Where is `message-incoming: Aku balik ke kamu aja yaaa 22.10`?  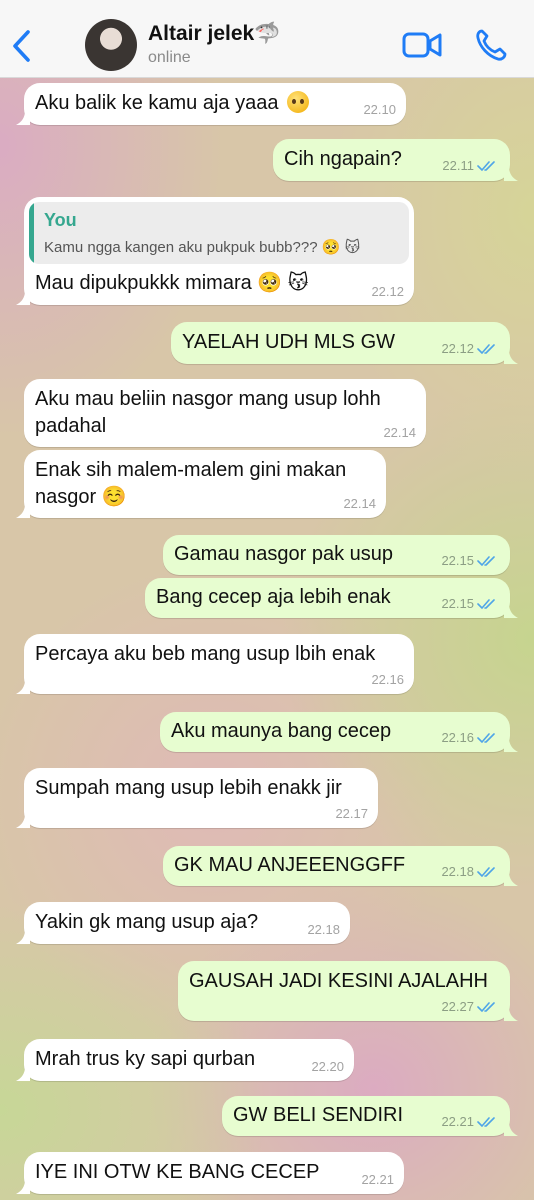
message-incoming: Aku balik ke kamu aja yaaa 22.10 is located at coordinates (215, 104).